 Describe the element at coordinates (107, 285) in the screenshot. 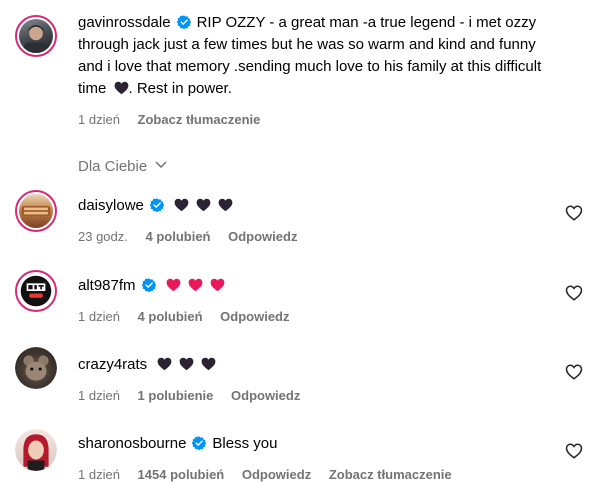

I see `reply-username: alt987fm` at that location.